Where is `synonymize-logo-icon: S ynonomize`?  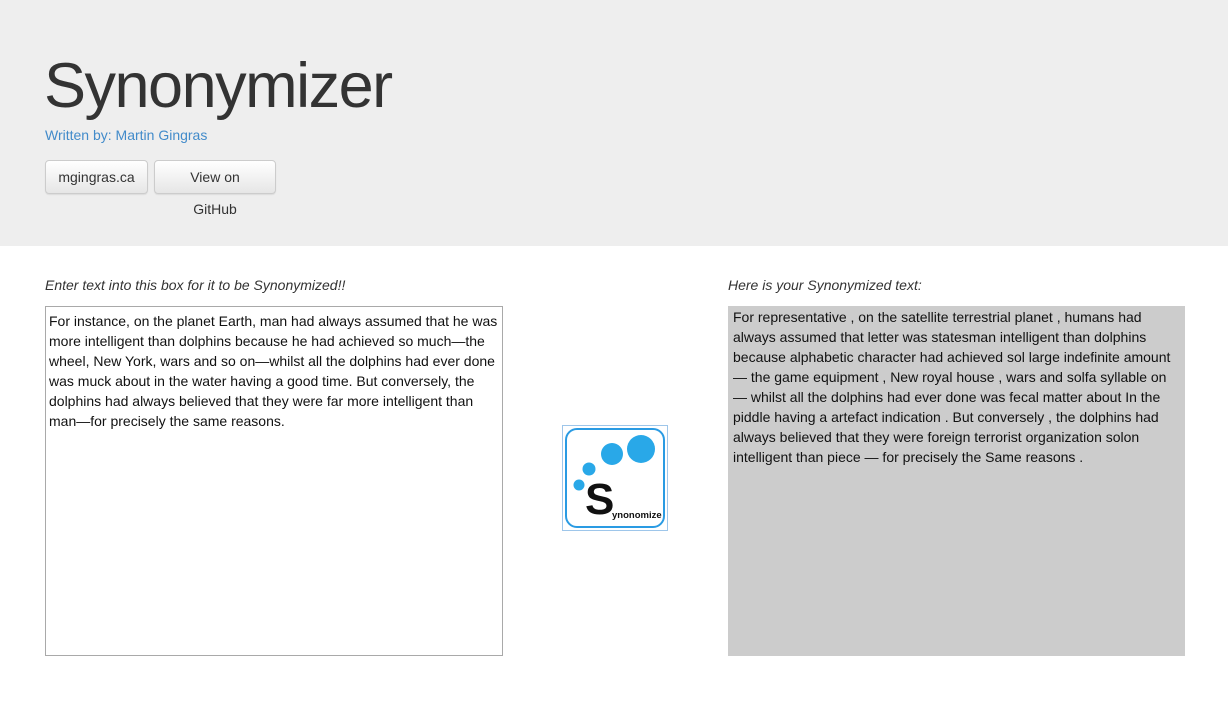
synonymize-logo-icon: S ynonomize is located at coordinates (615, 478).